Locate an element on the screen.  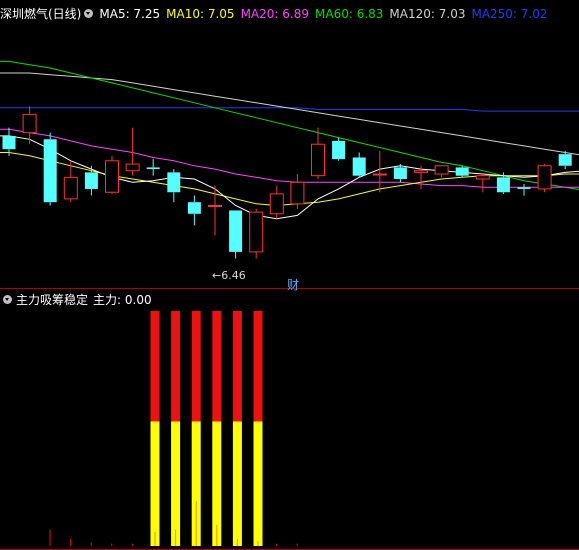
indicator-header: 主力吸筹稳定 主力: 0.00 is located at coordinates (79, 300).